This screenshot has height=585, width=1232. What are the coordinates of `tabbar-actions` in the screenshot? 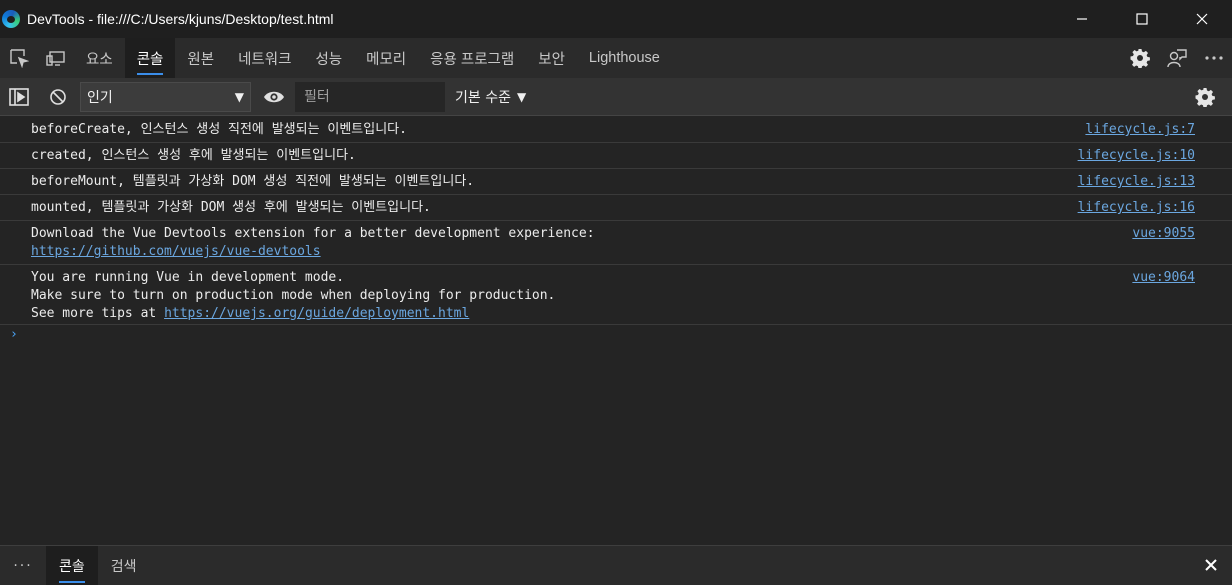 It's located at (1176, 58).